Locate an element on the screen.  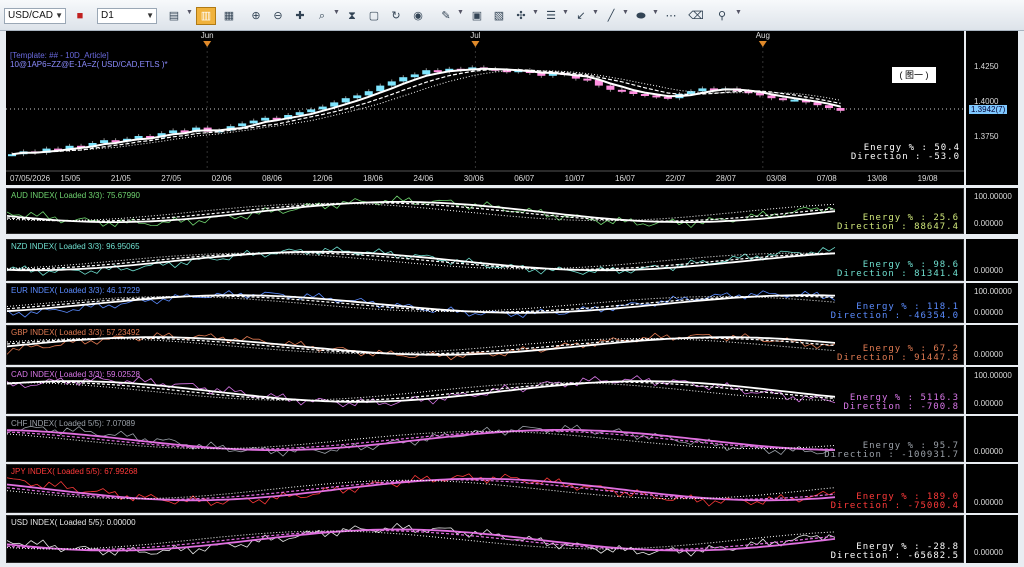
tree-icon: ⚲ is located at coordinates (722, 16).